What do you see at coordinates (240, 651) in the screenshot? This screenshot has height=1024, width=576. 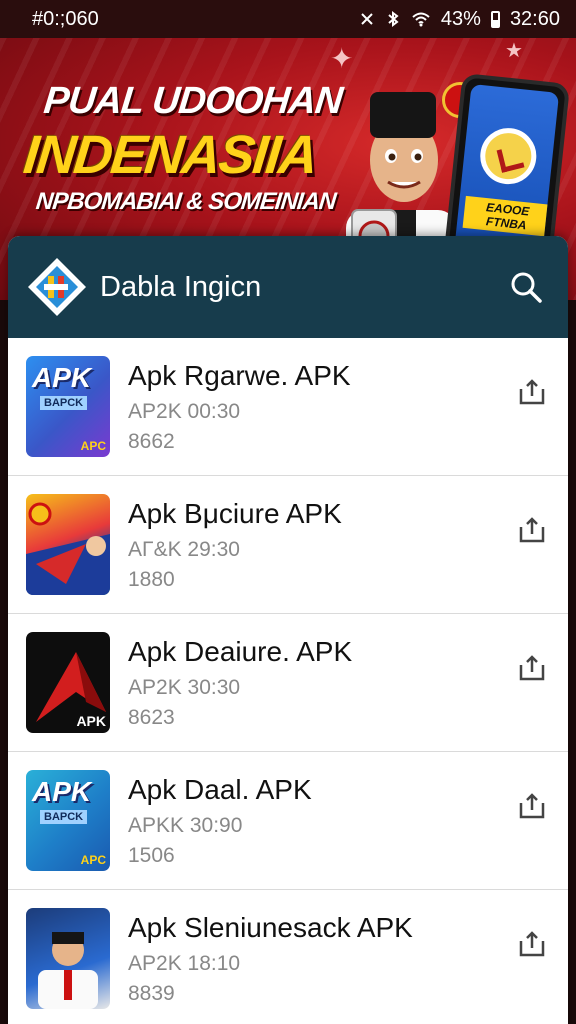 I see `item-name: Apk Deaiure. APK` at bounding box center [240, 651].